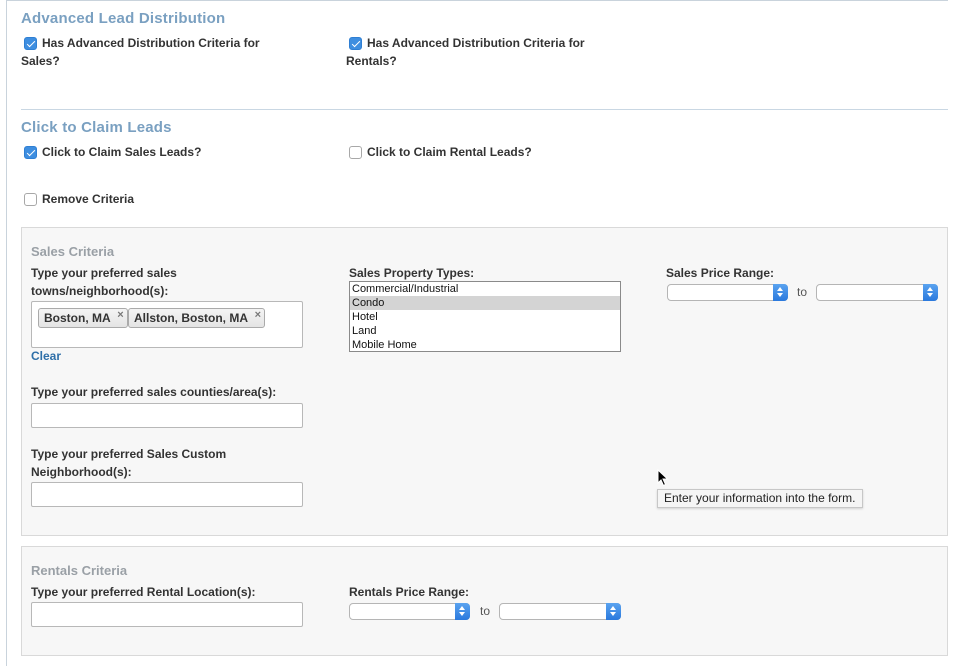  What do you see at coordinates (151, 43) in the screenshot?
I see `sales-advanced-label-line1: Has Advanced Distribution Criteria for` at bounding box center [151, 43].